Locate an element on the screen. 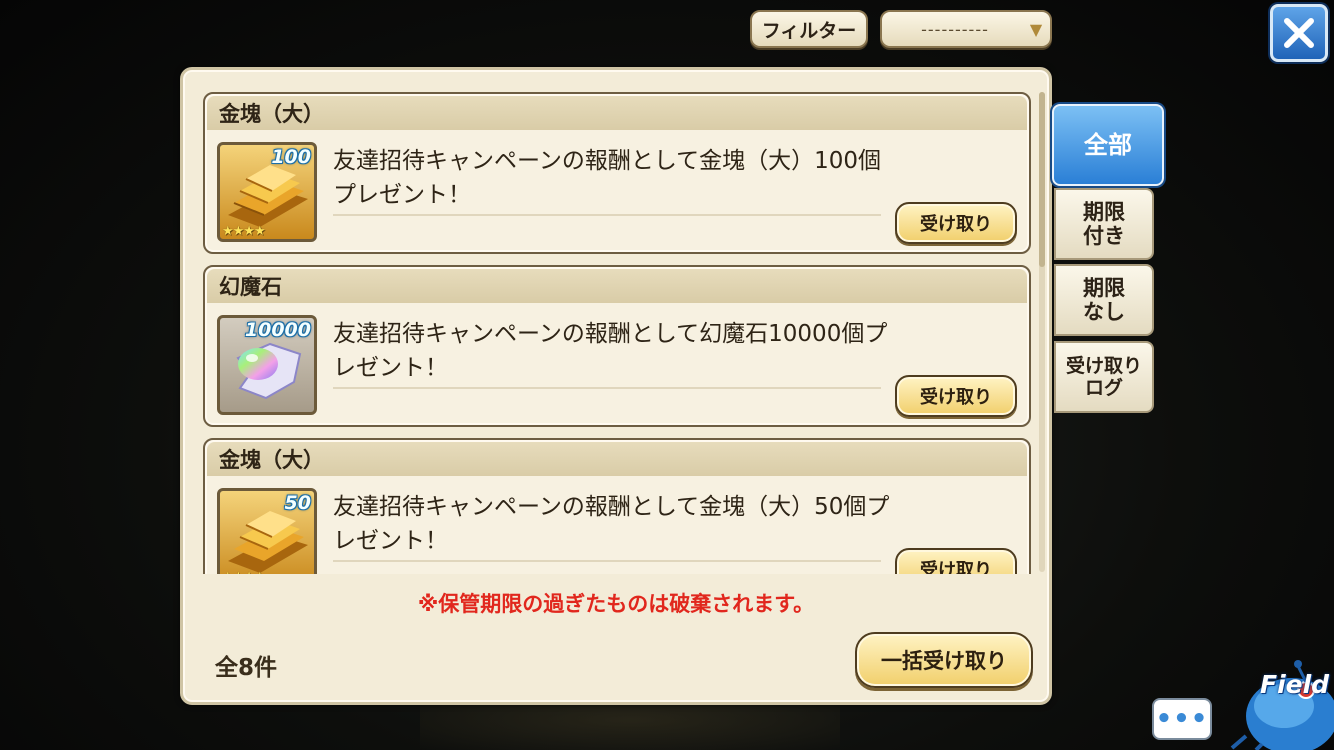 Image resolution: width=1334 pixels, height=750 pixels. filter-dropdown: ---------- ▼ is located at coordinates (966, 29).